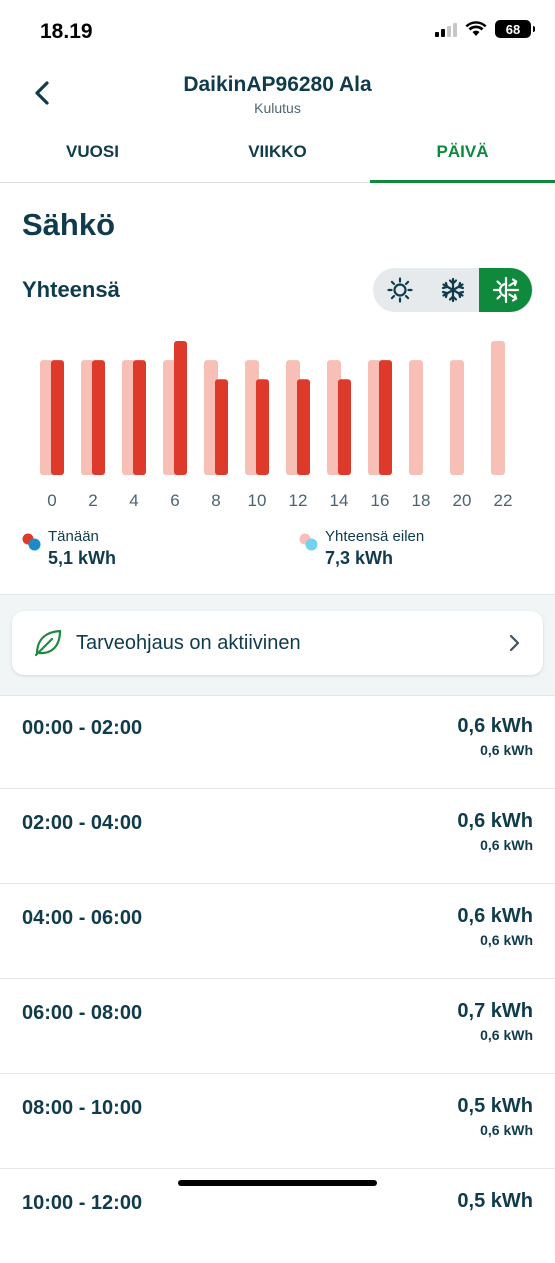 Image resolution: width=555 pixels, height=1263 pixels. Describe the element at coordinates (421, 500) in the screenshot. I see `x-tick-label: 18` at that location.